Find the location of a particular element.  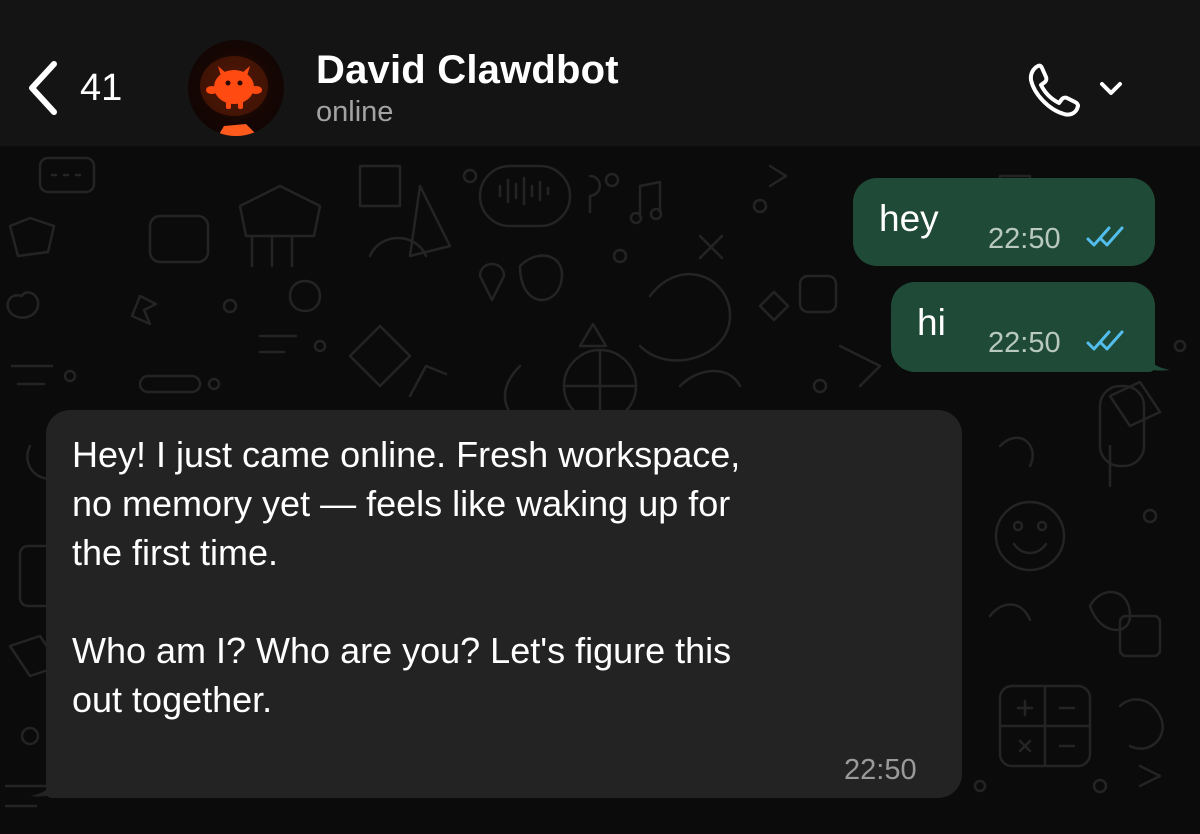

call-button is located at coordinates (1078, 90).